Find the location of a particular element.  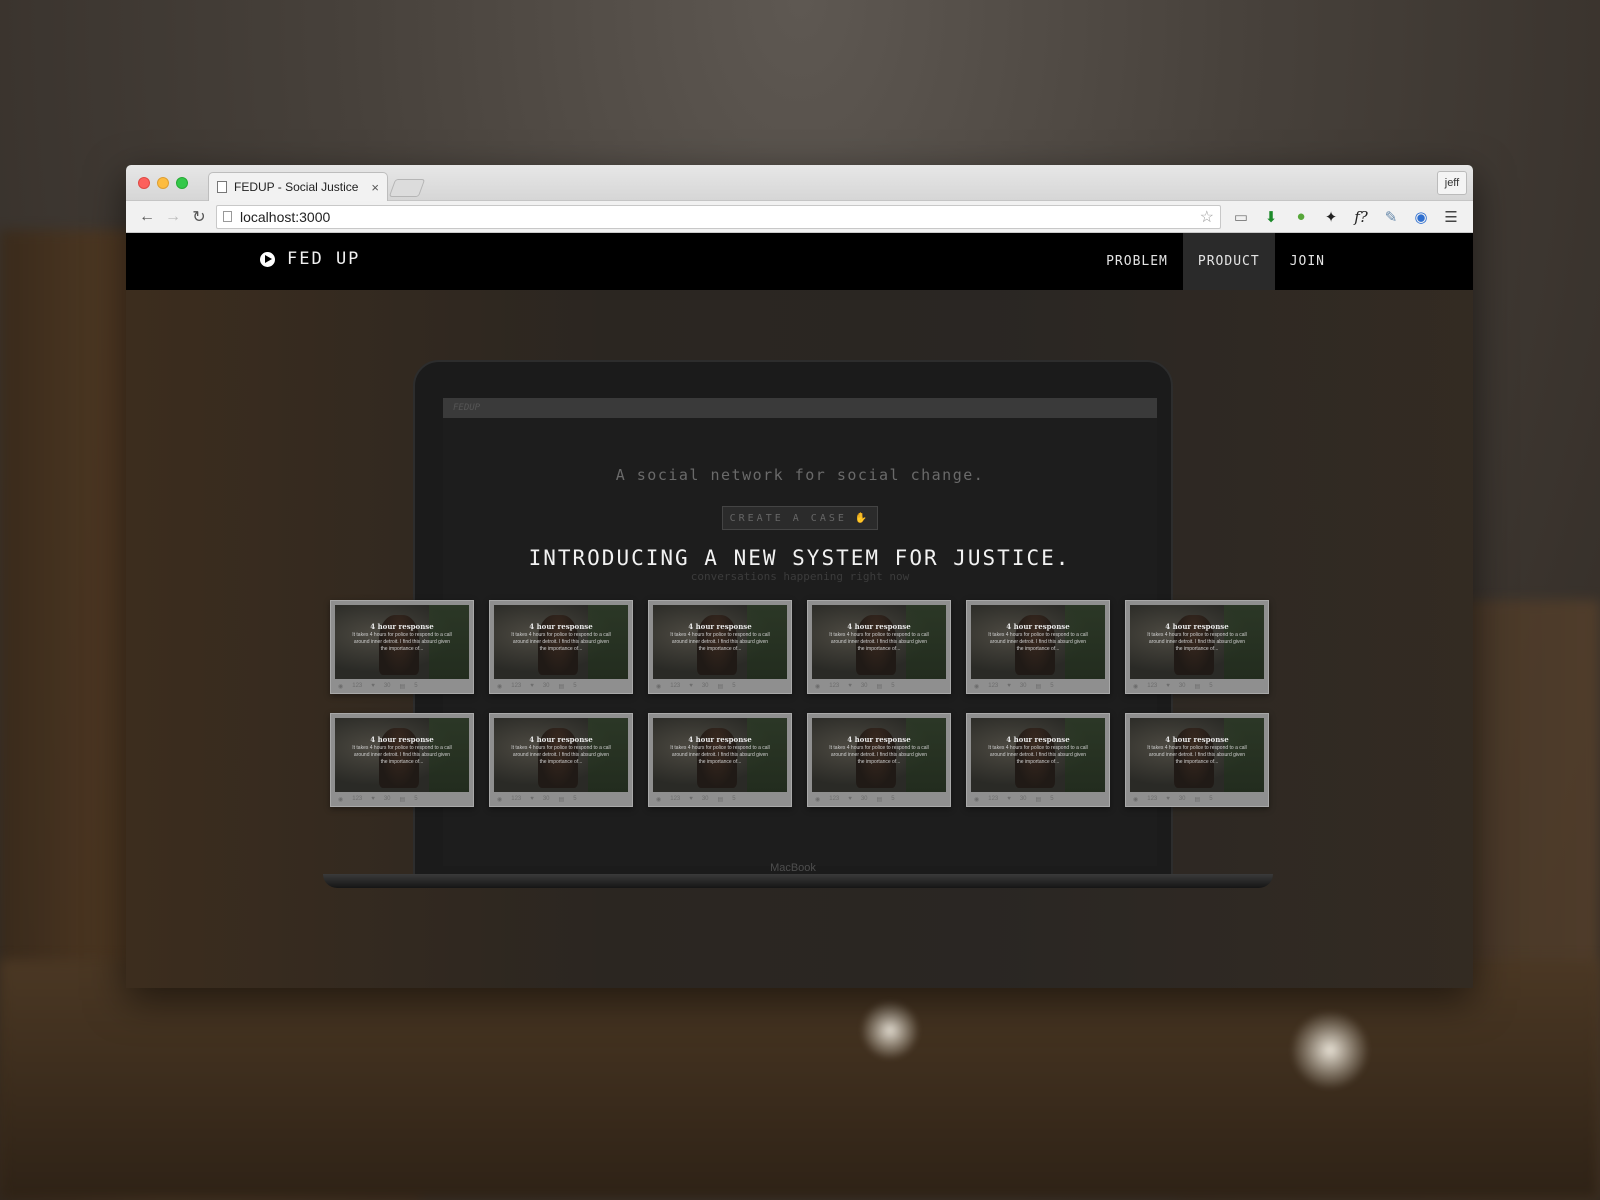

tab-title: FEDUP - Social Justice is located at coordinates (296, 187).